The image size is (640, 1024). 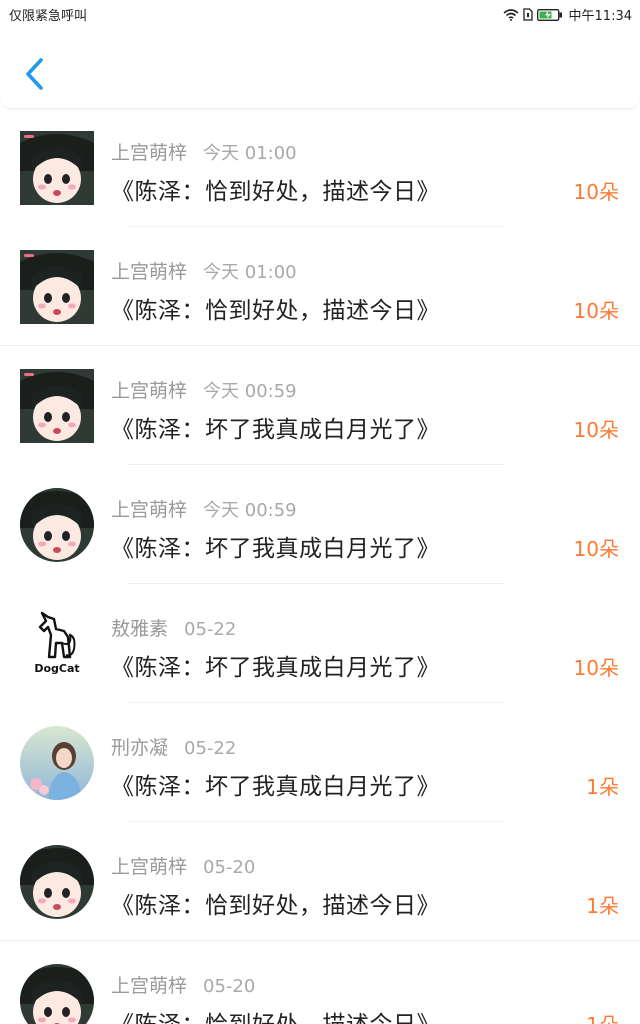 What do you see at coordinates (600, 16) in the screenshot?
I see `status-time: 中午11:34` at bounding box center [600, 16].